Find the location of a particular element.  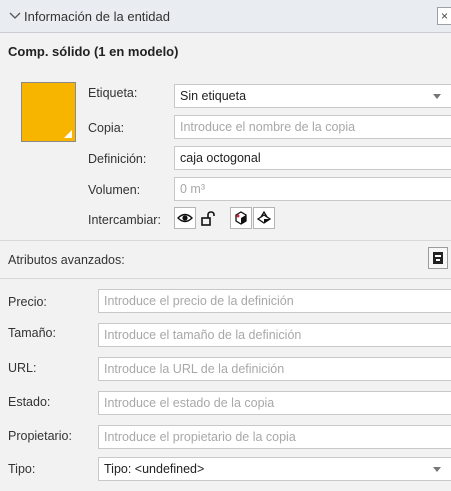

label-volumen: Volumen: is located at coordinates (114, 190).